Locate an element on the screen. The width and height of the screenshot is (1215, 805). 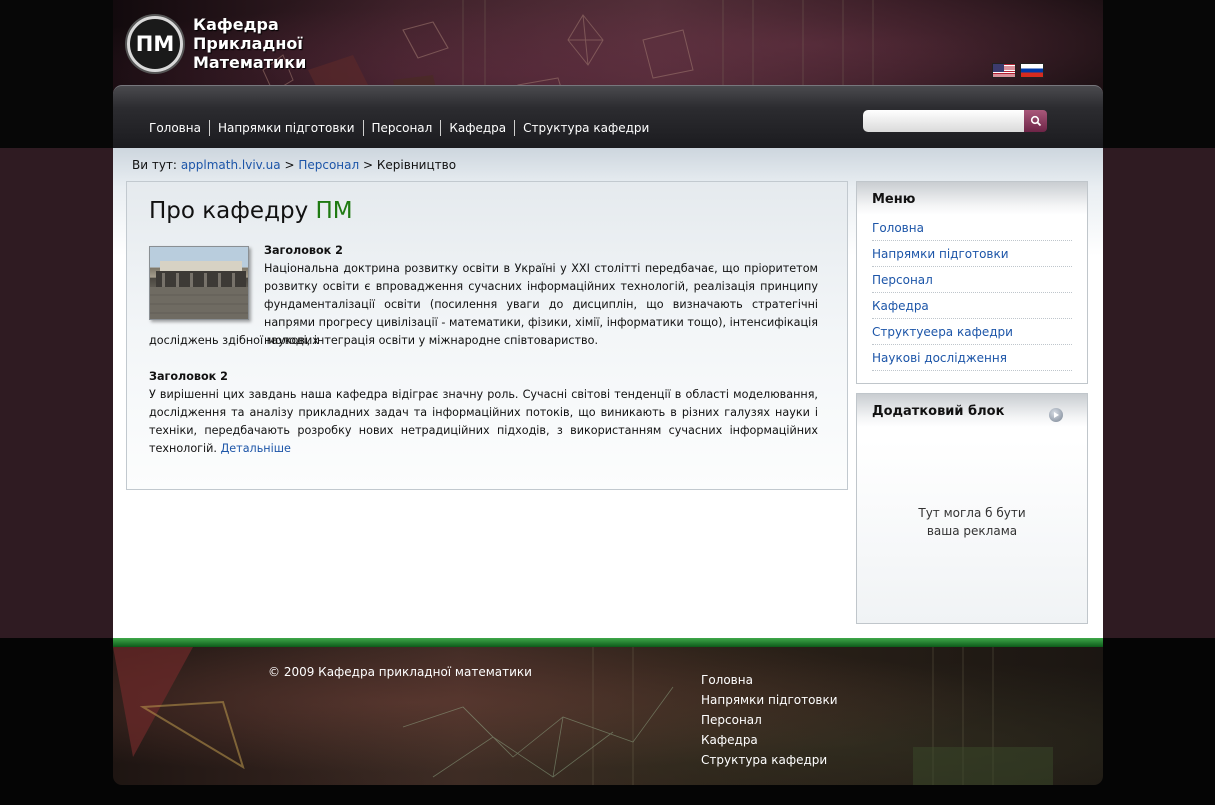
breadcrumb-section-link: Персонал is located at coordinates (328, 165).